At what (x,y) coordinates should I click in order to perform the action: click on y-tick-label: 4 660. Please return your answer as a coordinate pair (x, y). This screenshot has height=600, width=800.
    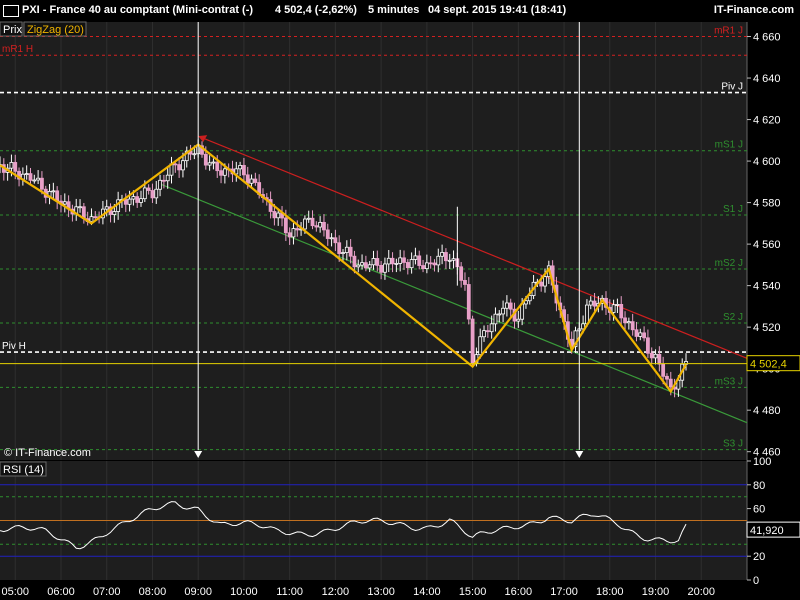
    Looking at the image, I should click on (767, 38).